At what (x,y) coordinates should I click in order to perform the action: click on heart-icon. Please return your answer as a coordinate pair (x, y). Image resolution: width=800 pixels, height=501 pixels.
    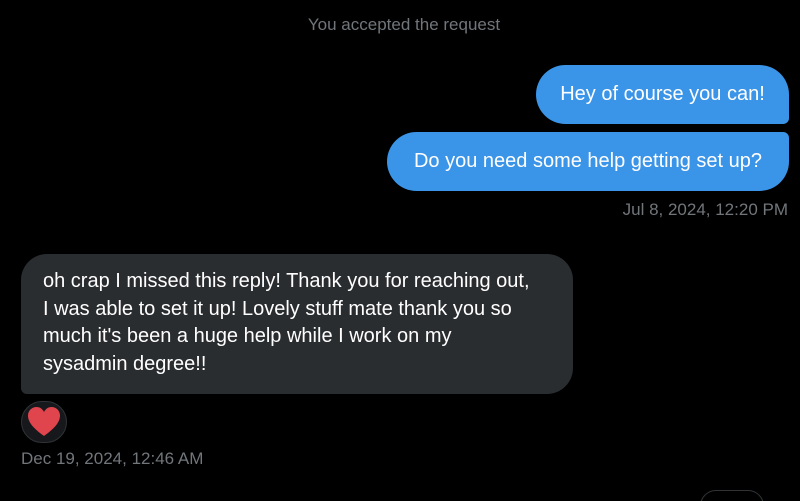
    Looking at the image, I should click on (44, 421).